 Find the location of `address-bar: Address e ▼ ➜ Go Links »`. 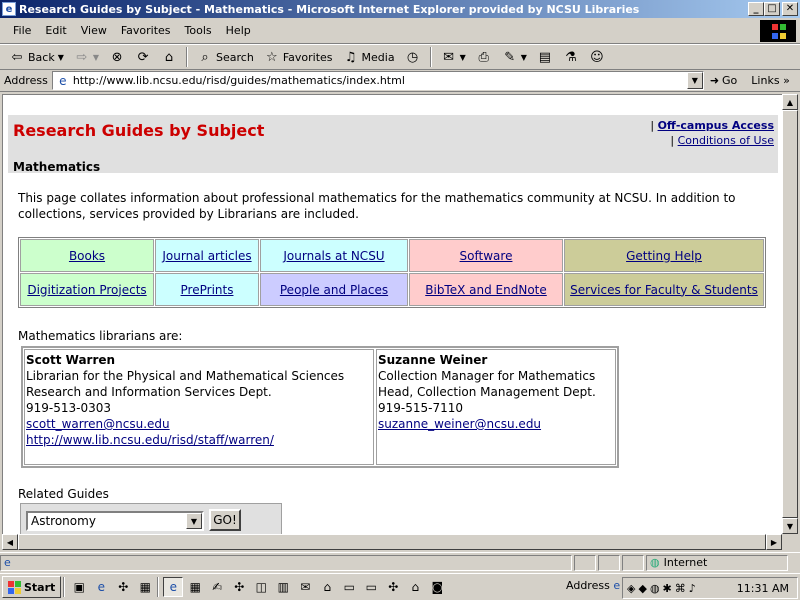

address-bar: Address e ▼ ➜ Go Links » is located at coordinates (400, 81).